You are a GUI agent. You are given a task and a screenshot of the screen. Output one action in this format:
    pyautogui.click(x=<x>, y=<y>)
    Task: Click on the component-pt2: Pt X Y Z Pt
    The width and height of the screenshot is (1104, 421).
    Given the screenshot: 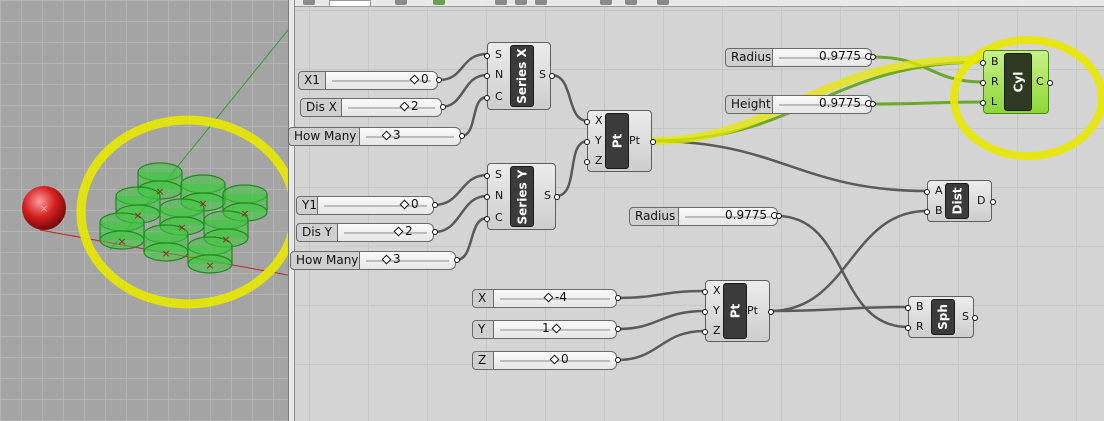 What is the action you would take?
    pyautogui.click(x=738, y=311)
    